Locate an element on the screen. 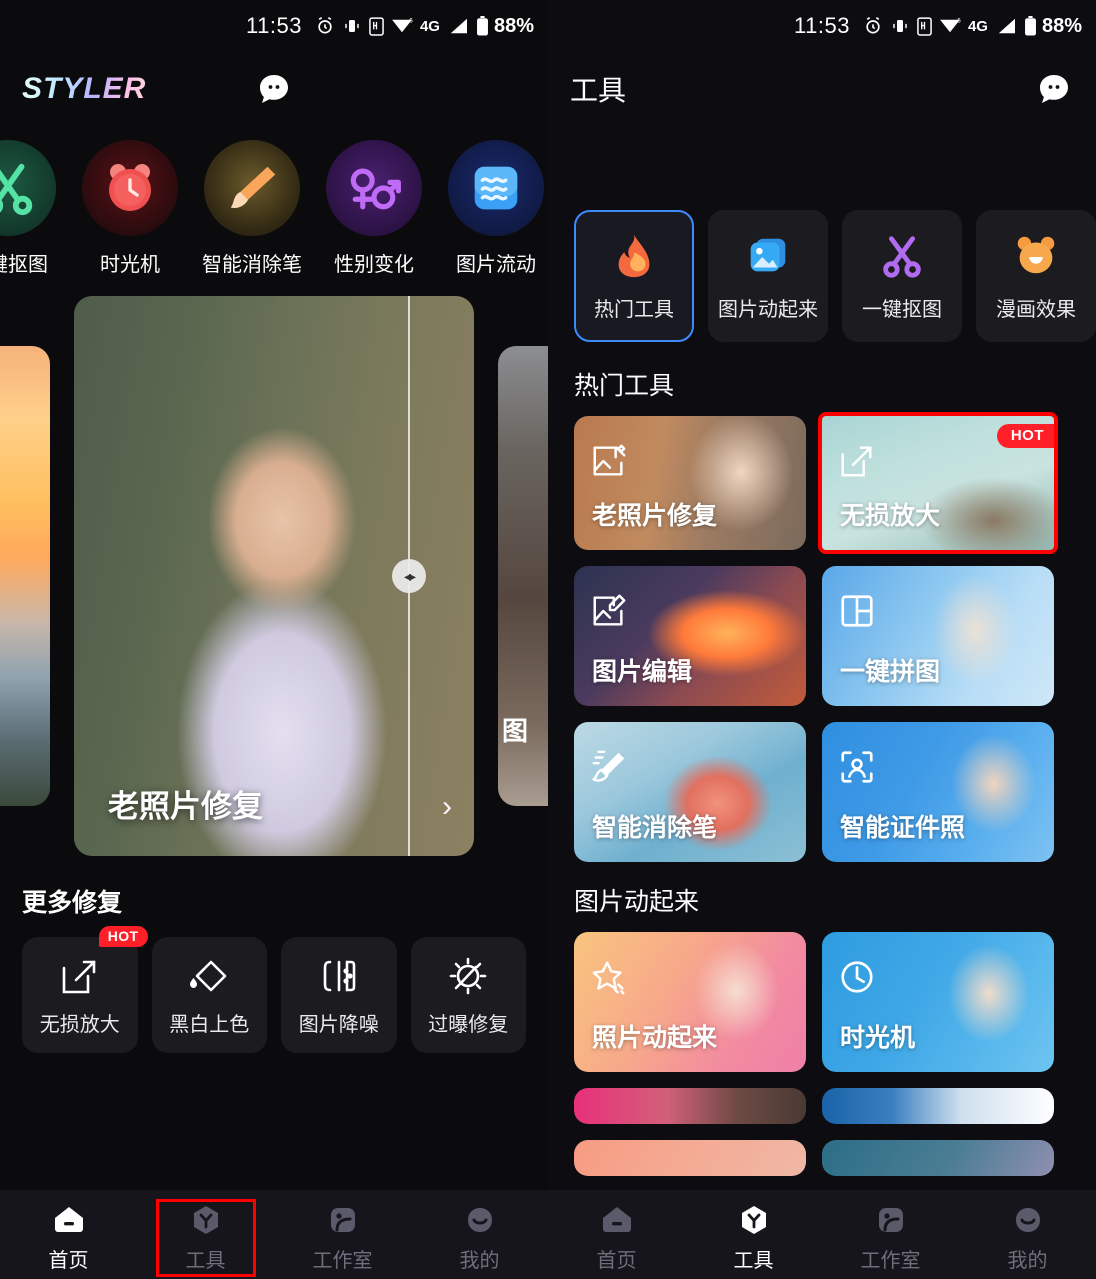 Image resolution: width=1096 pixels, height=1279 pixels. card-label: 无损放大 is located at coordinates (890, 516).